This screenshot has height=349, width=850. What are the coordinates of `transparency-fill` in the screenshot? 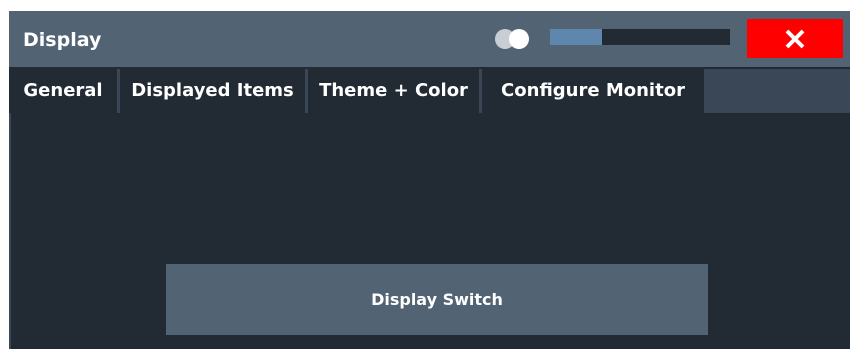 It's located at (576, 37).